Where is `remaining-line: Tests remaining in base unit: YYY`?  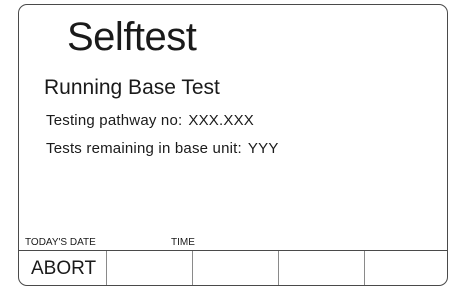 remaining-line: Tests remaining in base unit: YYY is located at coordinates (162, 148).